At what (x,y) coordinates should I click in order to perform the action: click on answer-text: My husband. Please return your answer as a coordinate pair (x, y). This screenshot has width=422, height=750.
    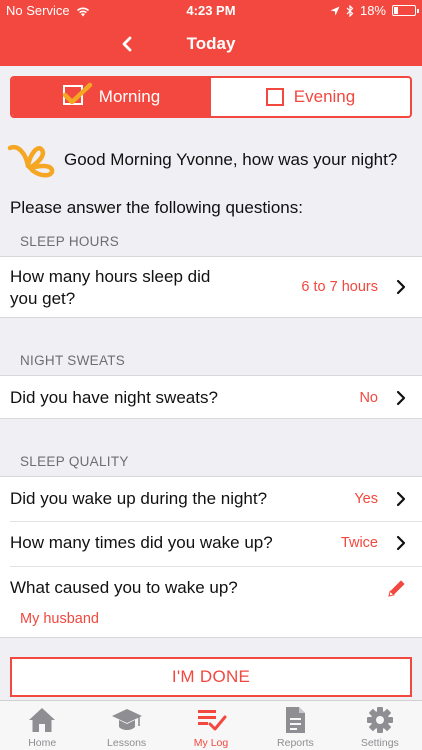
    Looking at the image, I should click on (59, 619).